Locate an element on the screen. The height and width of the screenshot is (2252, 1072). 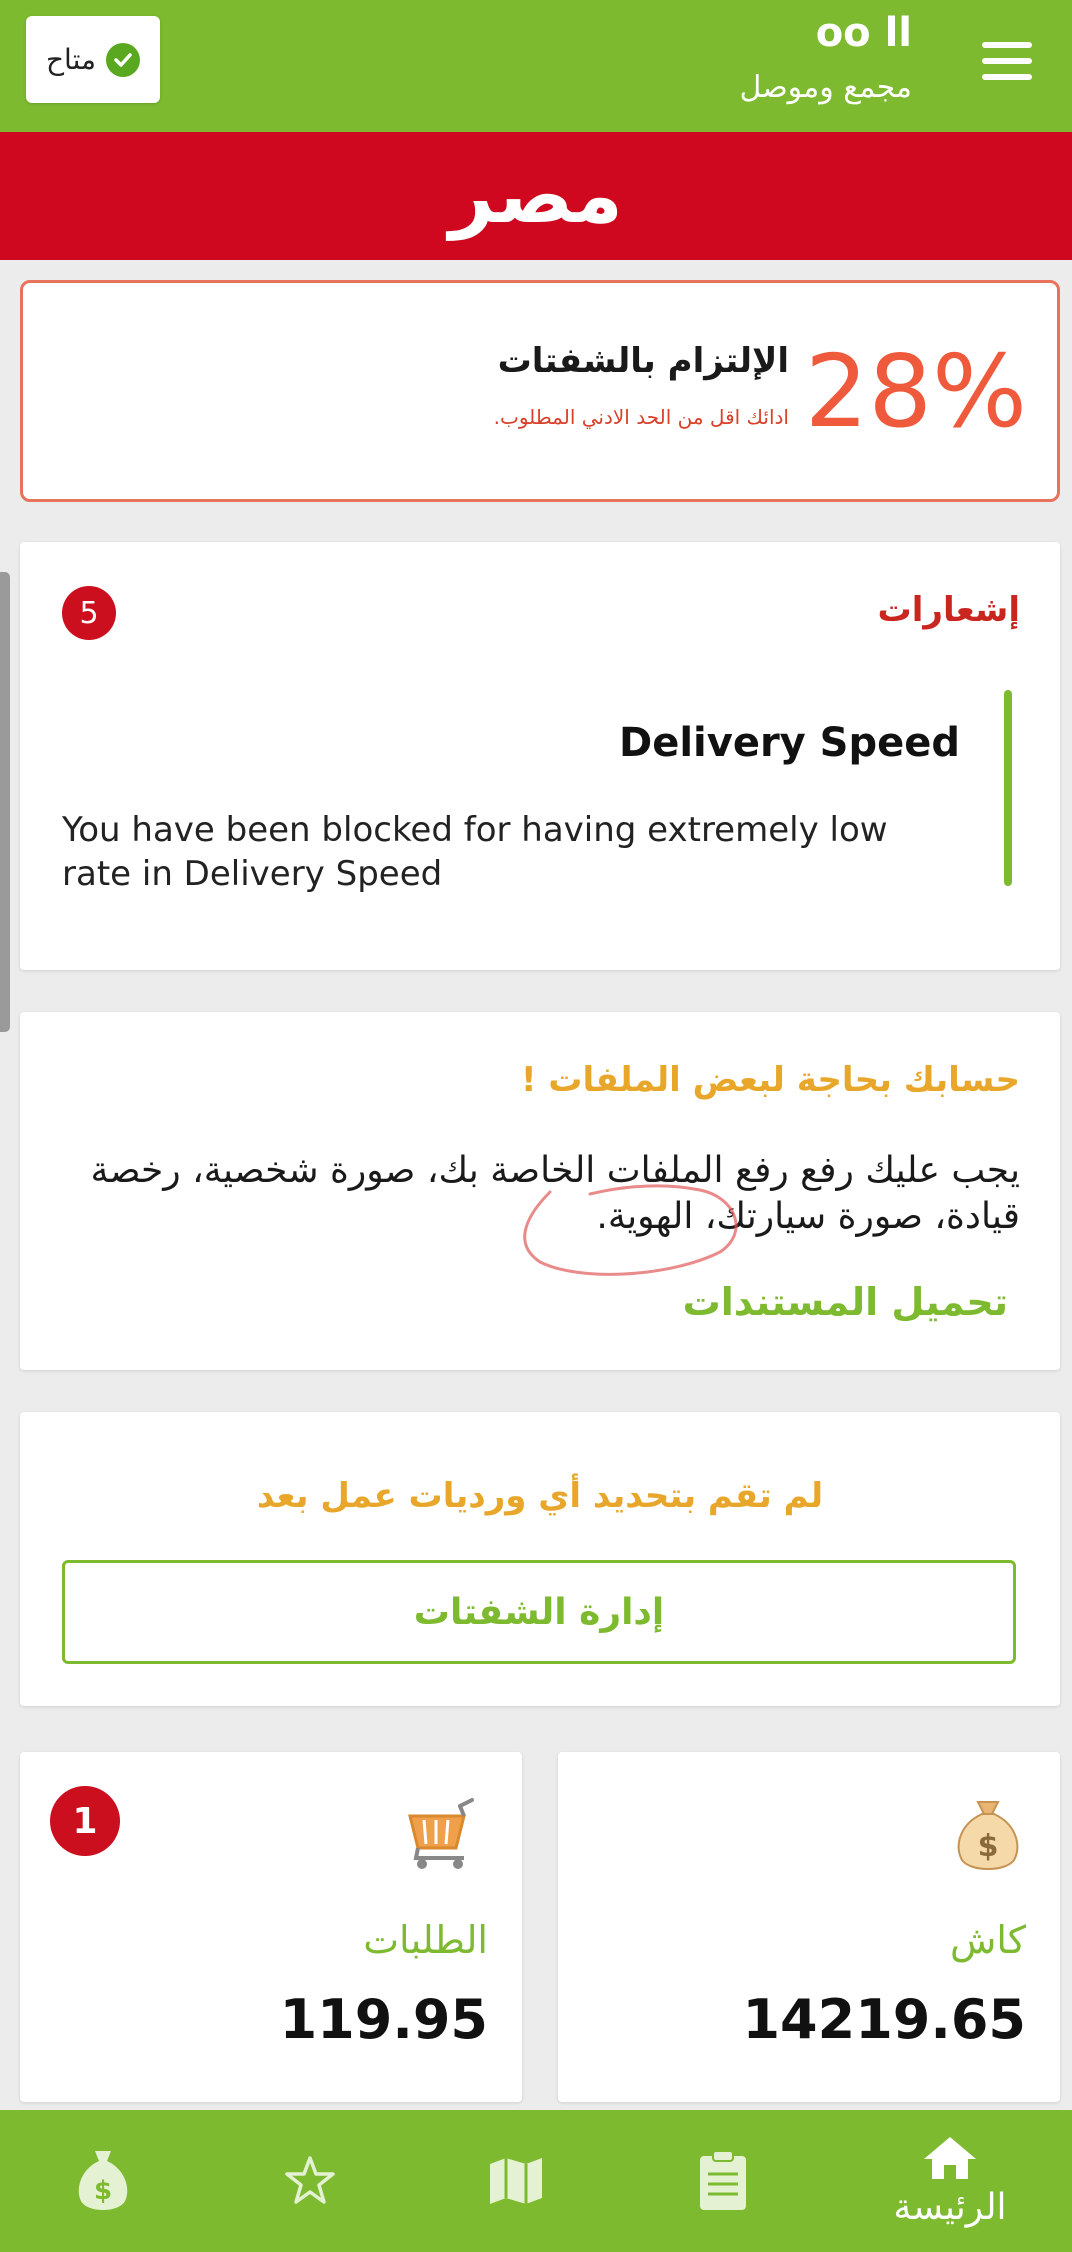
country-name: مصر is located at coordinates (536, 196).